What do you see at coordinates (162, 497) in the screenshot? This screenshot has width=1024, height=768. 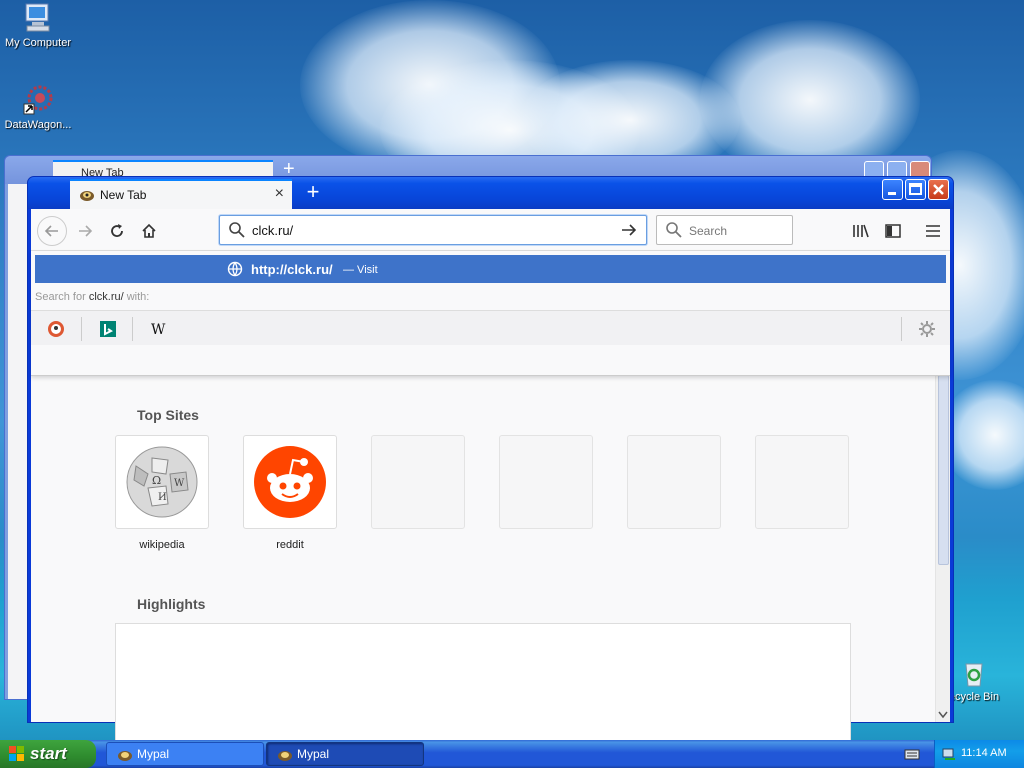 I see `svg-text: И` at bounding box center [162, 497].